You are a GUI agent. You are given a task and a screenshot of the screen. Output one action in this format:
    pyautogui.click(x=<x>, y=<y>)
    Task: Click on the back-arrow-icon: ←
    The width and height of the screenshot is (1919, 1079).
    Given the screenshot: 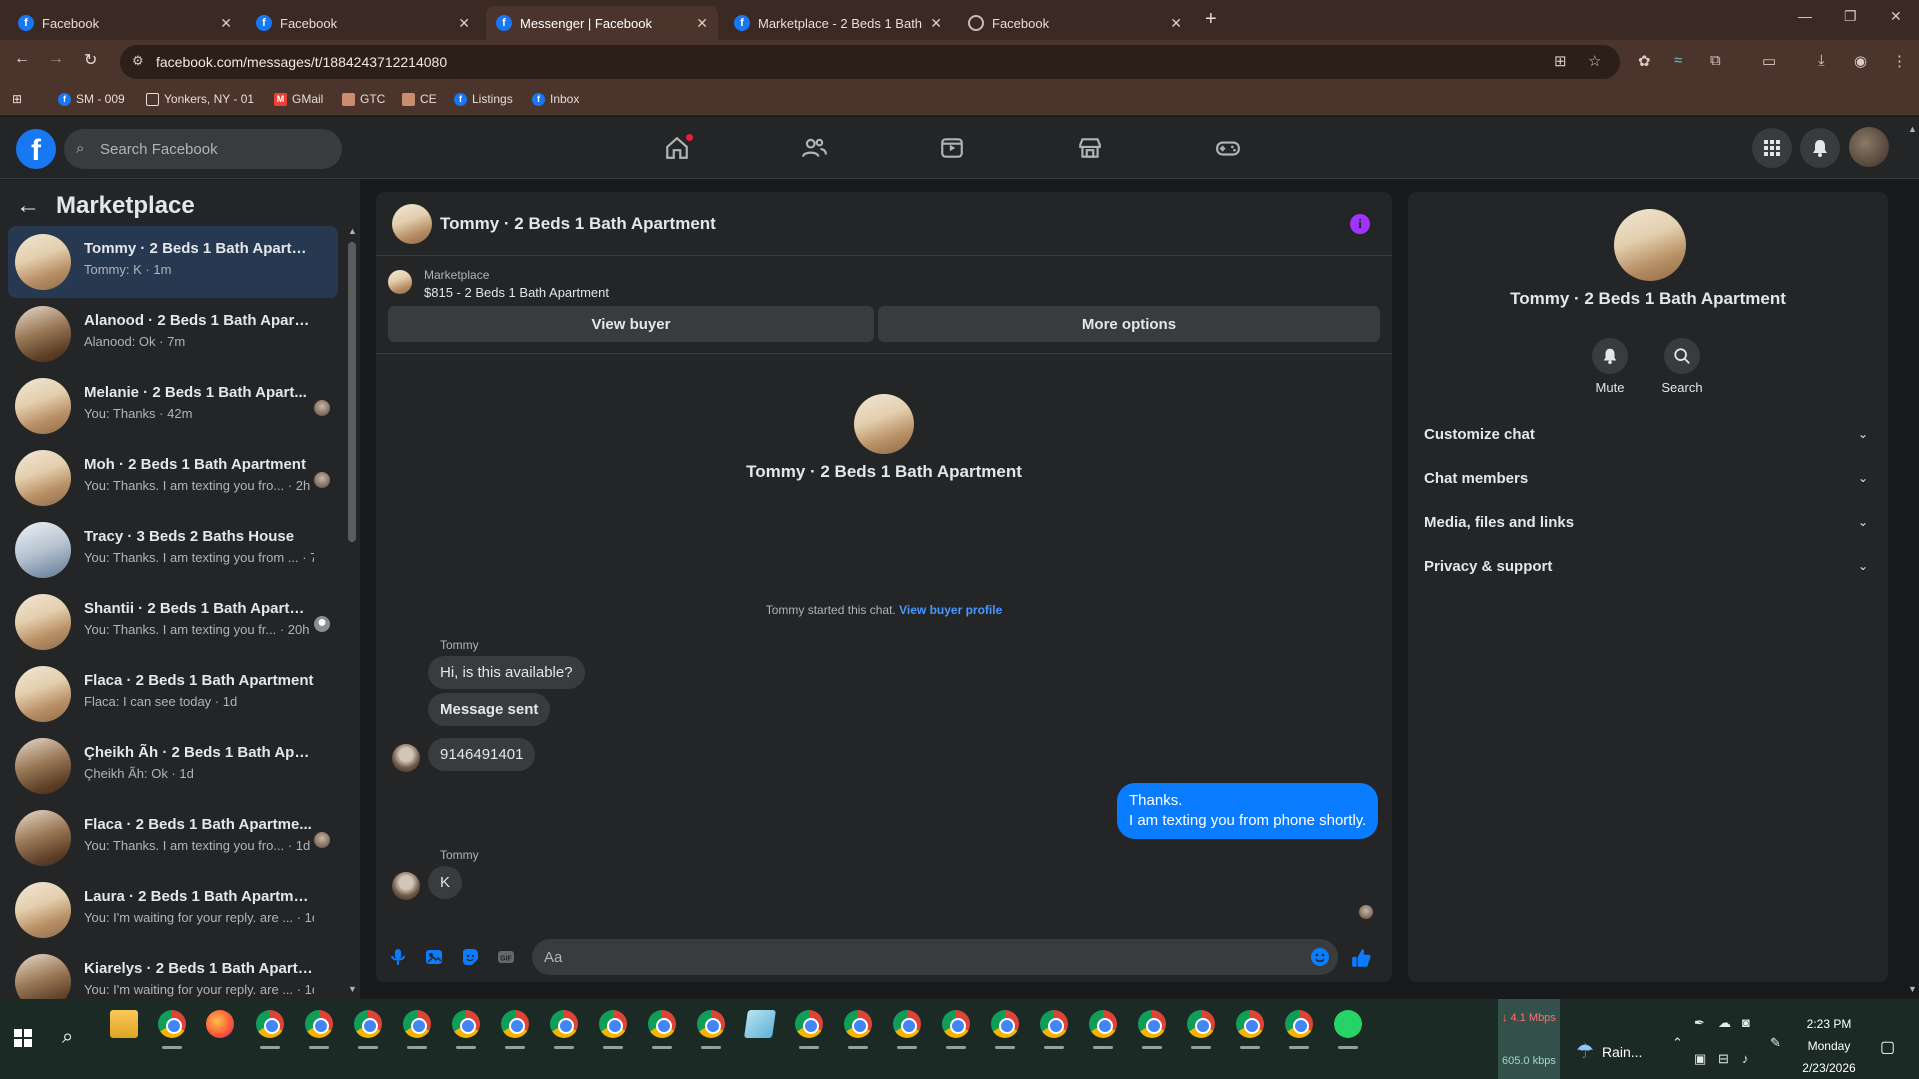 What is the action you would take?
    pyautogui.click(x=28, y=206)
    